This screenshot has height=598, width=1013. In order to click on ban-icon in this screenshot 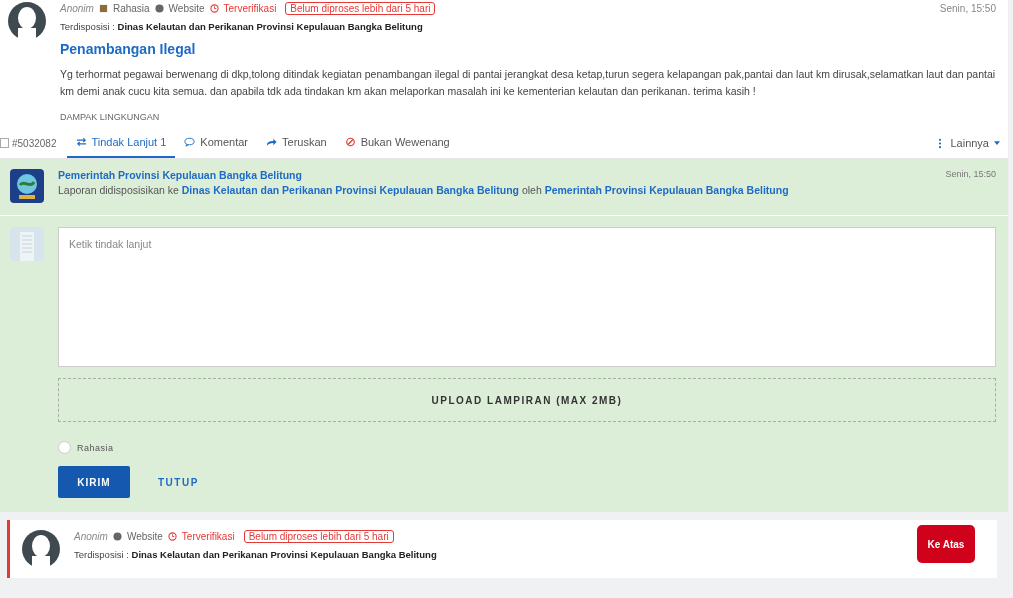, I will do `click(350, 142)`.